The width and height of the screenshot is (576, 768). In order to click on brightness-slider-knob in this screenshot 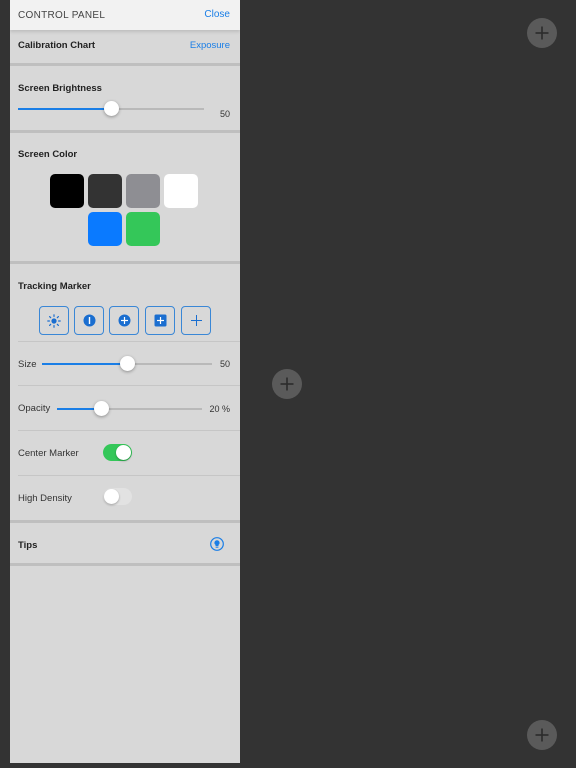, I will do `click(111, 108)`.